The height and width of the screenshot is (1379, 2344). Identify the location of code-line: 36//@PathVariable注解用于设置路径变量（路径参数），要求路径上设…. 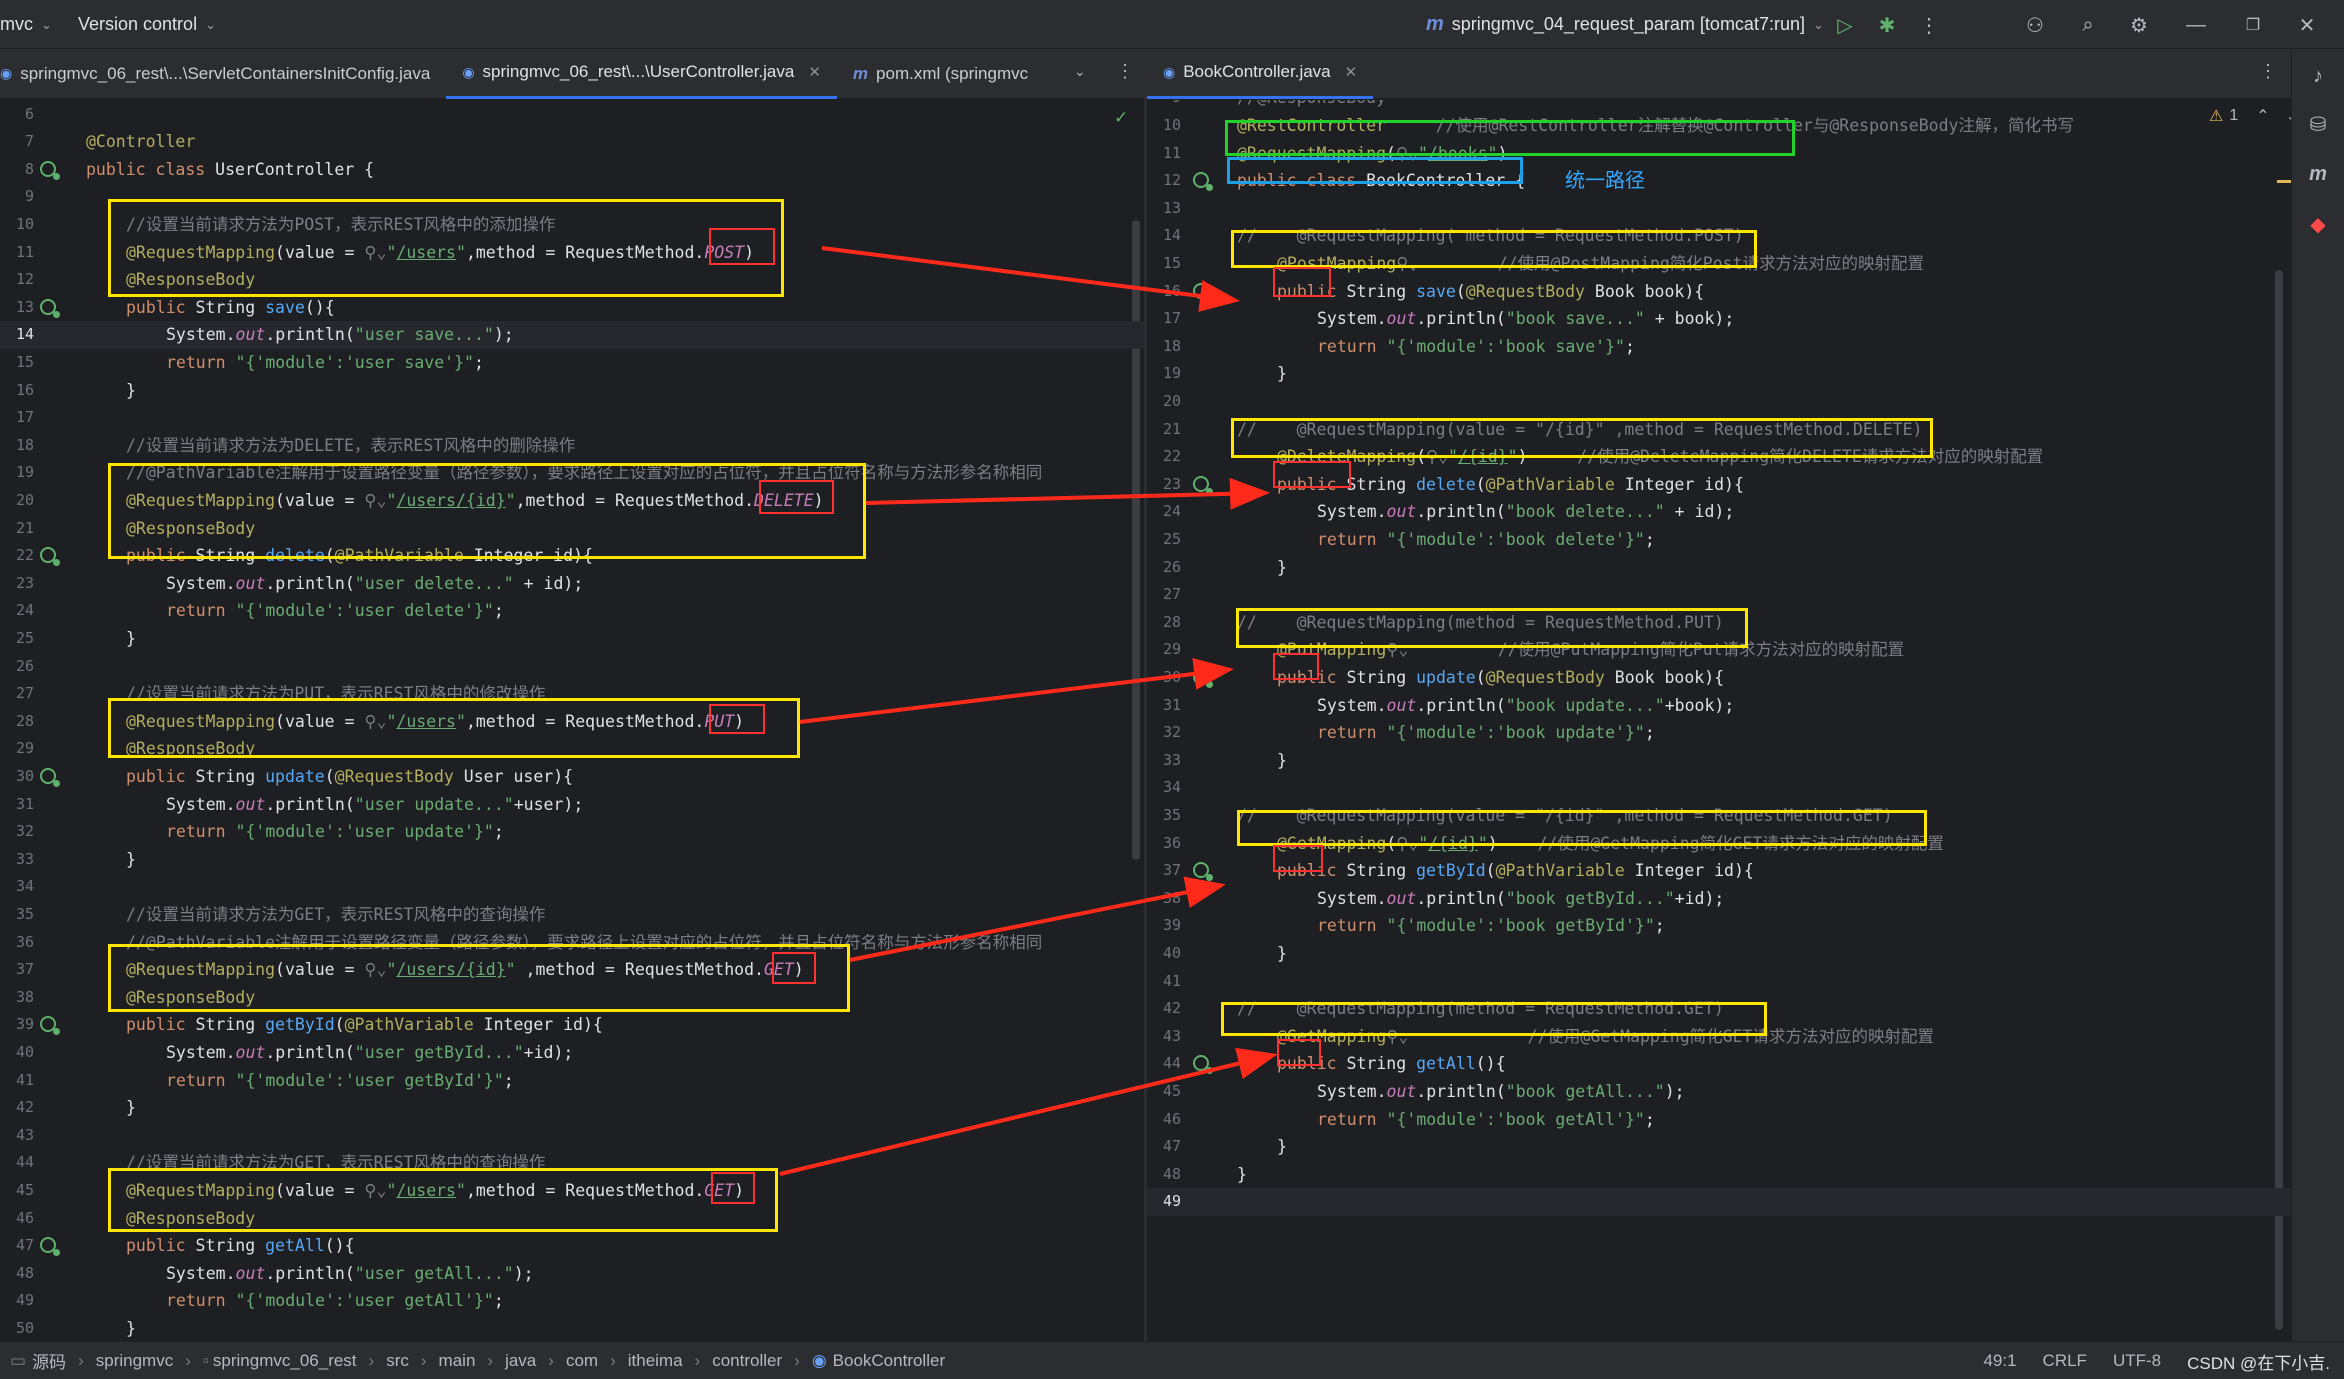
(529, 942).